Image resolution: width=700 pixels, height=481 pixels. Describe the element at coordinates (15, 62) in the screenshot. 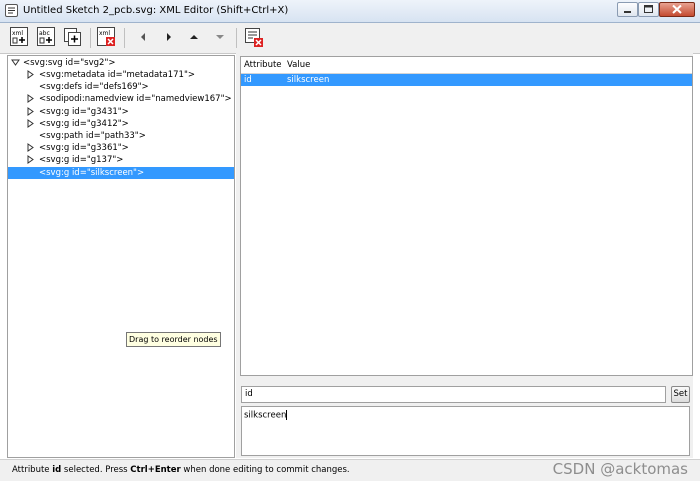

I see `expanded-triangle-icon` at that location.